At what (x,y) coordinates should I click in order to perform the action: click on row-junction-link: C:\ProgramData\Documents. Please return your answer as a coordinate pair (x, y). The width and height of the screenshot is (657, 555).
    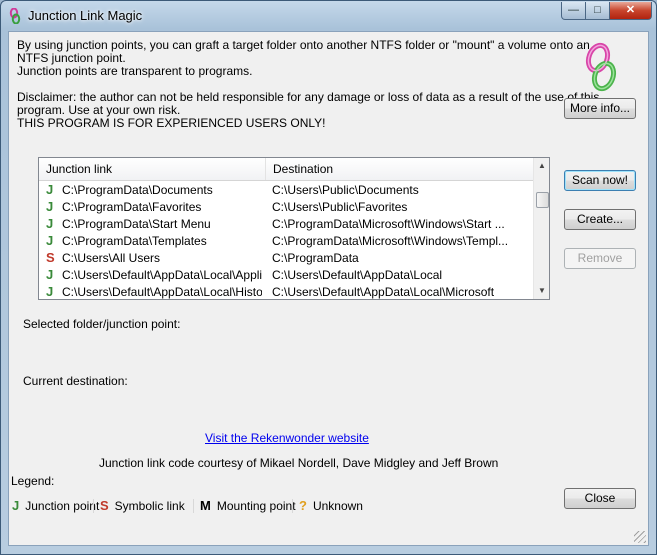
    Looking at the image, I should click on (137, 190).